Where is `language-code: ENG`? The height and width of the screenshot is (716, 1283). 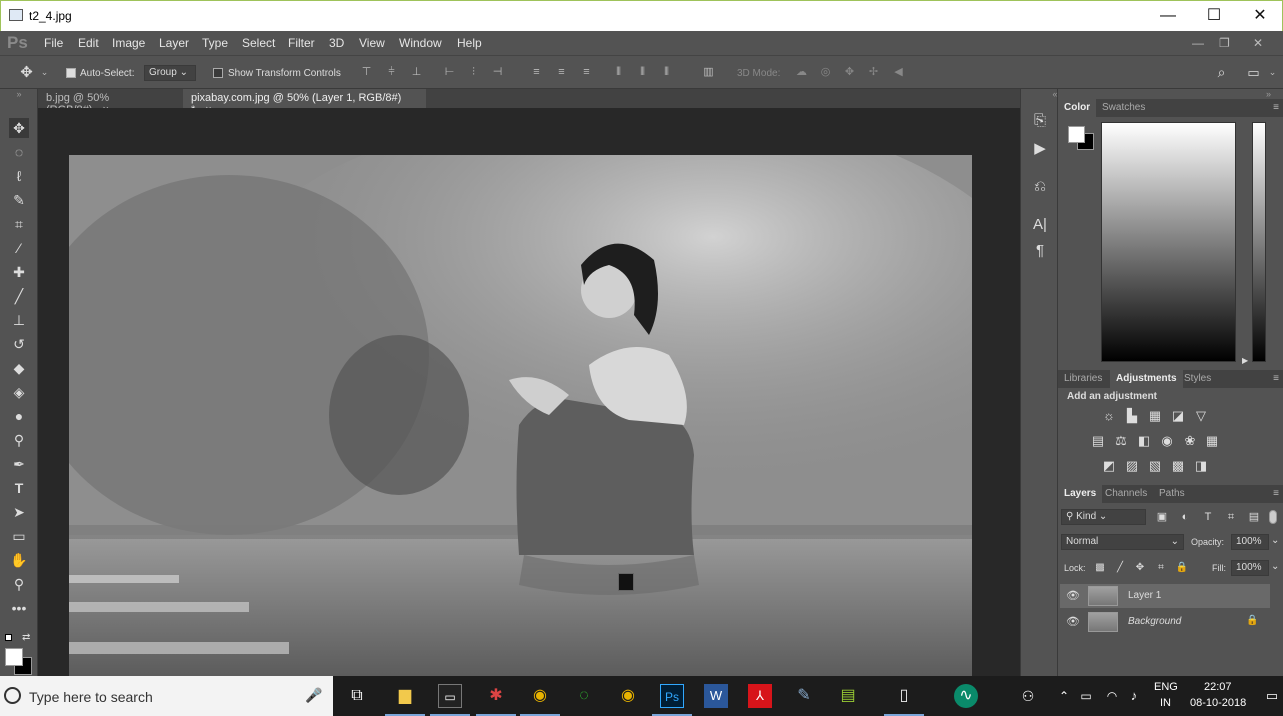
language-code: ENG is located at coordinates (1166, 687).